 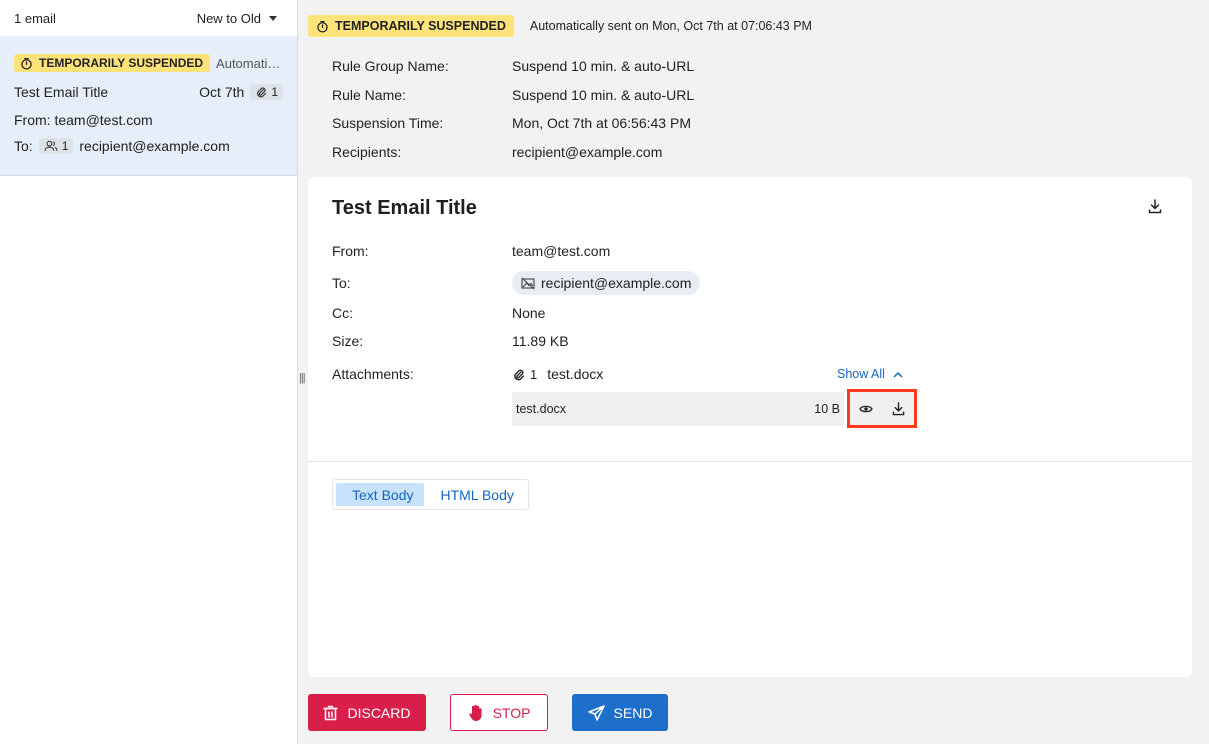 What do you see at coordinates (561, 251) in the screenshot?
I see `from-value: team@test.com` at bounding box center [561, 251].